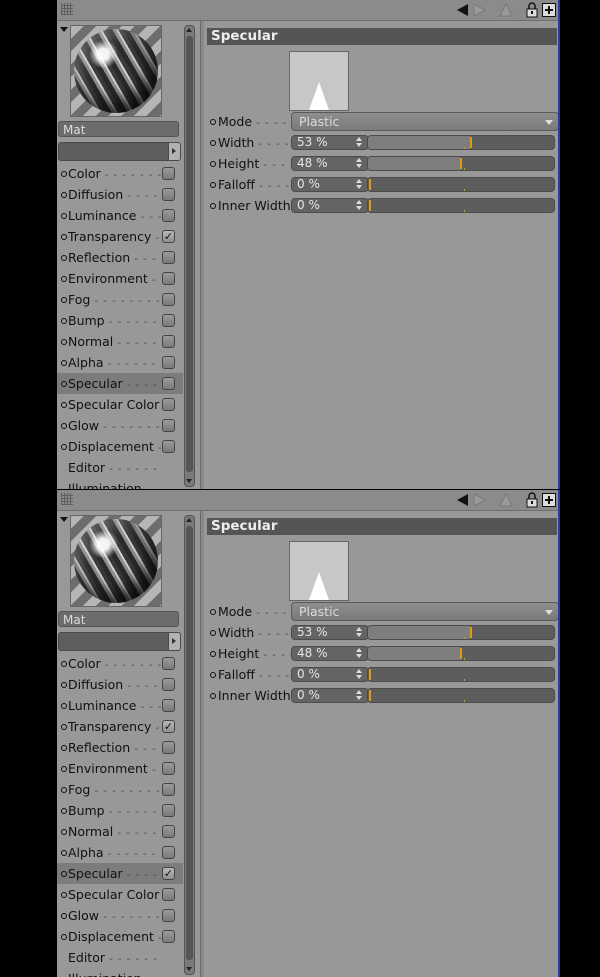 The image size is (600, 977). Describe the element at coordinates (120, 768) in the screenshot. I see `channel-item-environment: Environment - - - - - - - - - - - - -` at that location.